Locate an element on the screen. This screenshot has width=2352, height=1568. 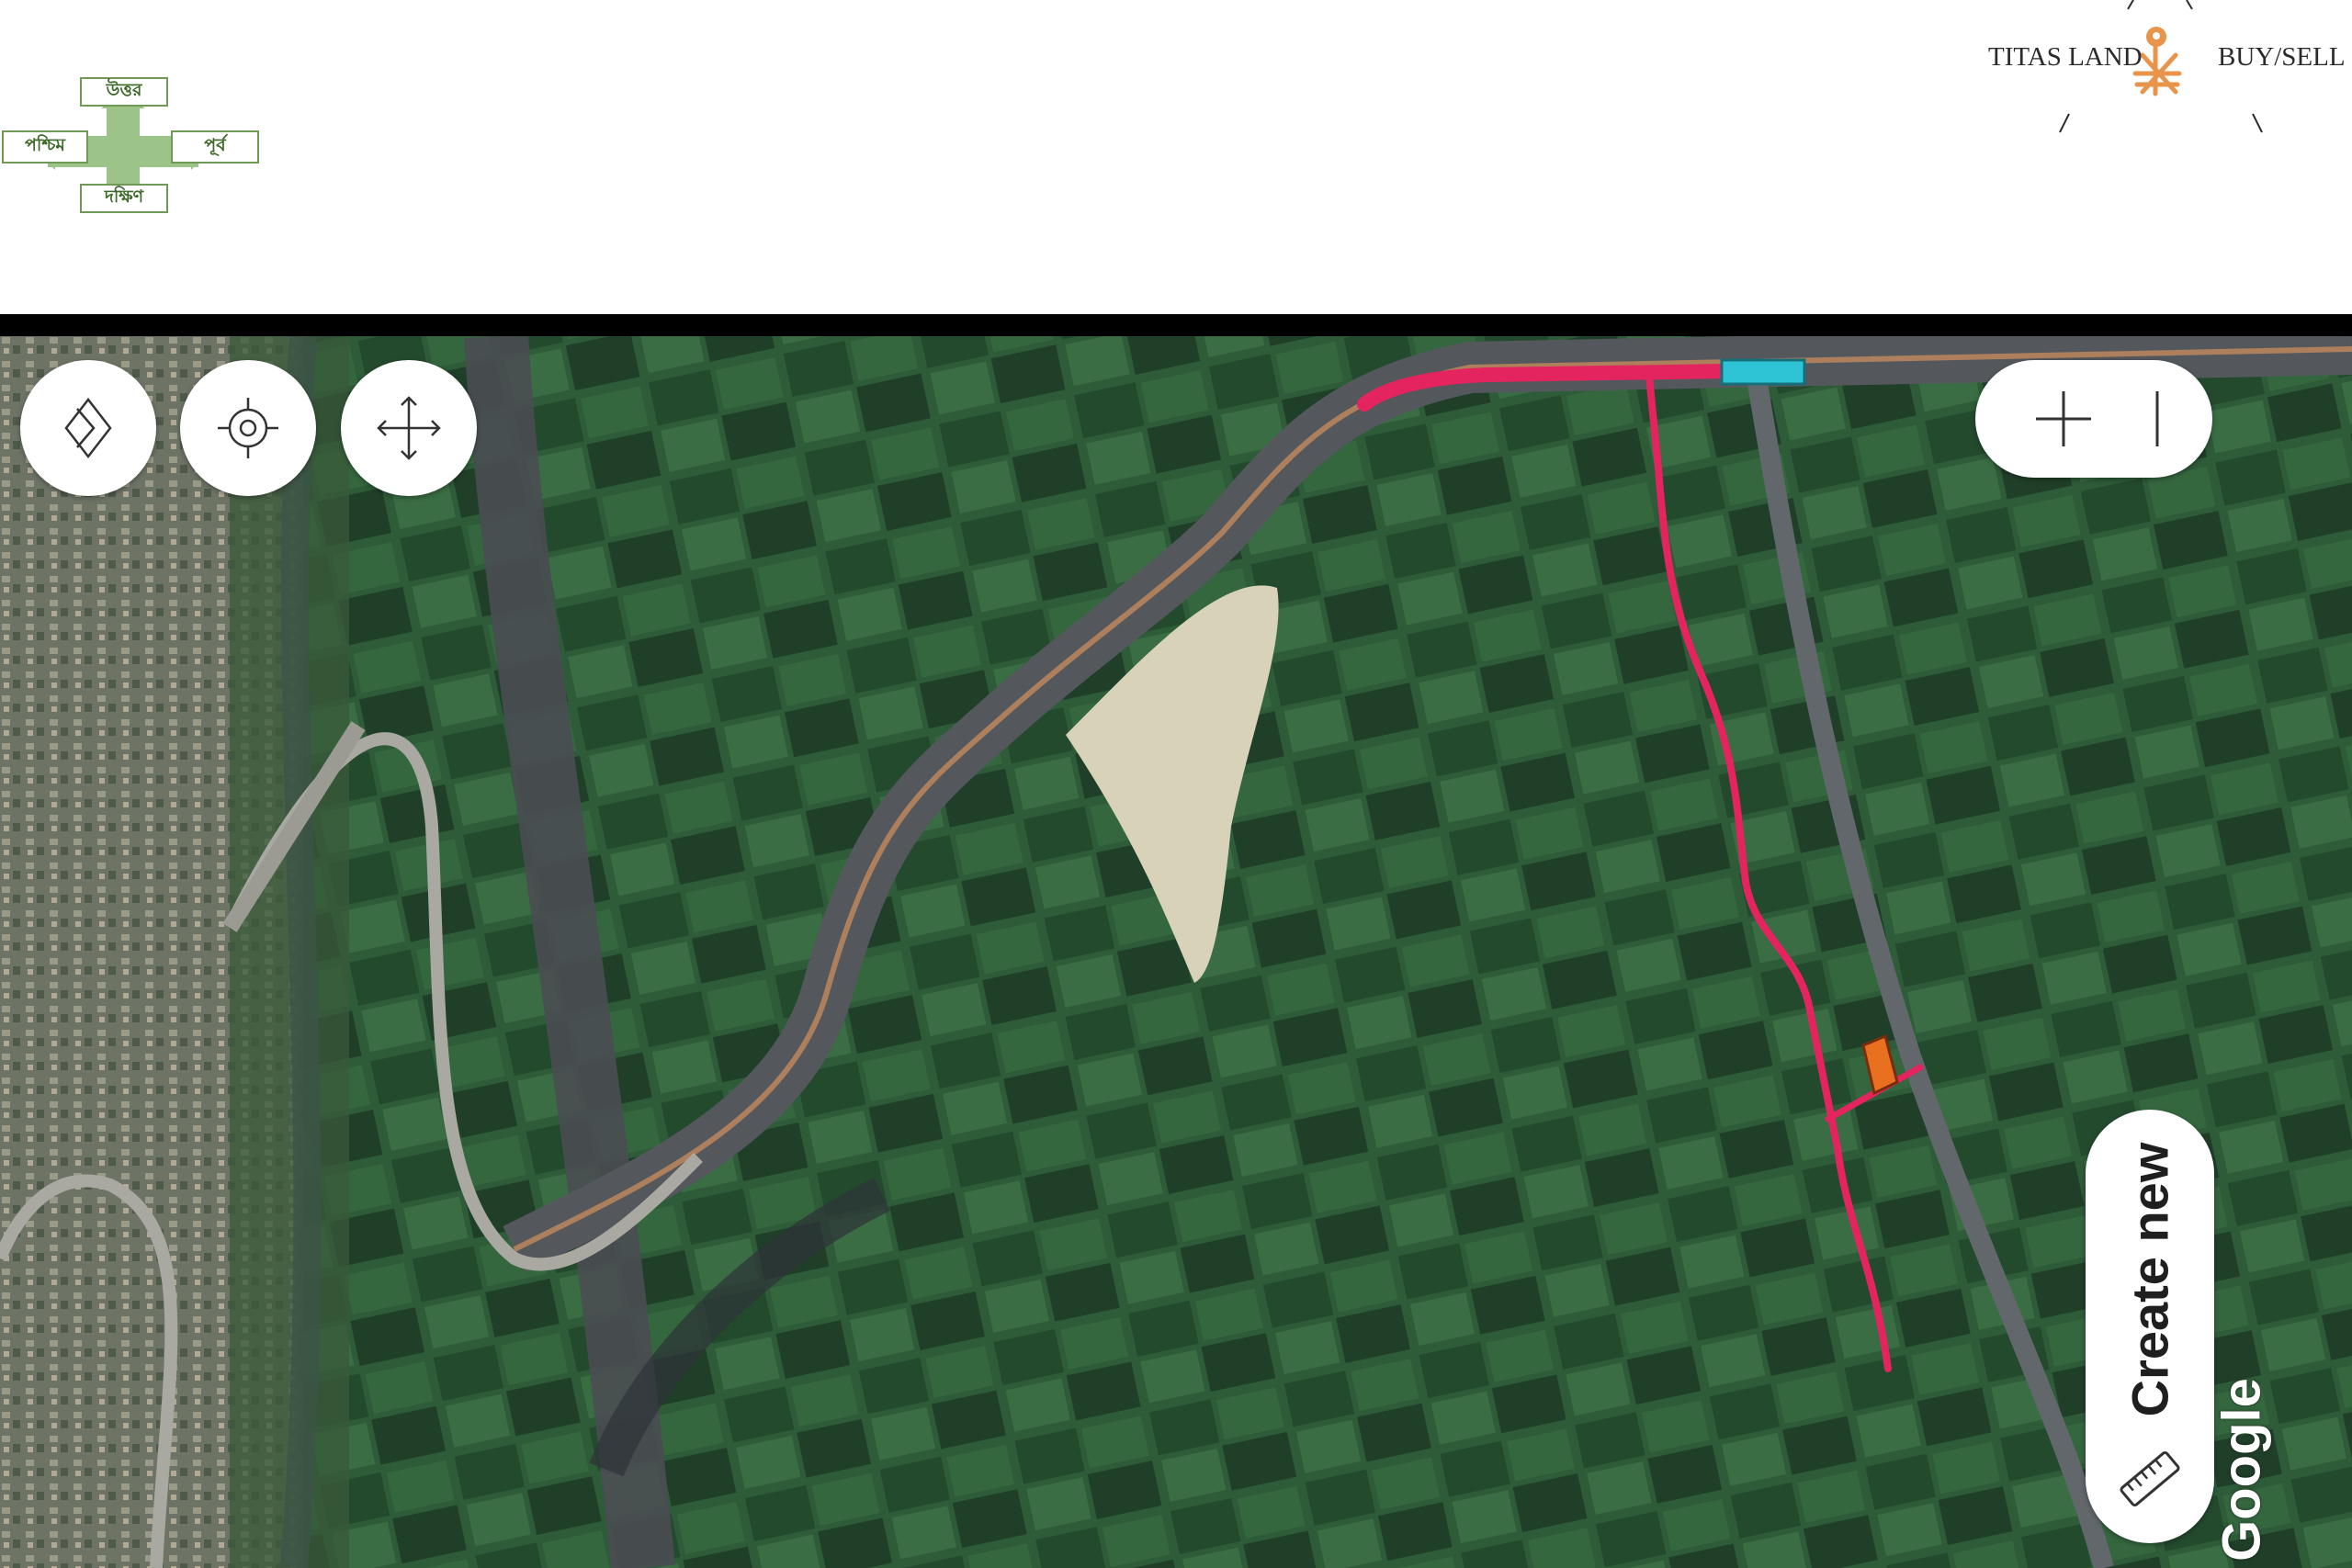
logo-mark-icon is located at coordinates (2161, 67).